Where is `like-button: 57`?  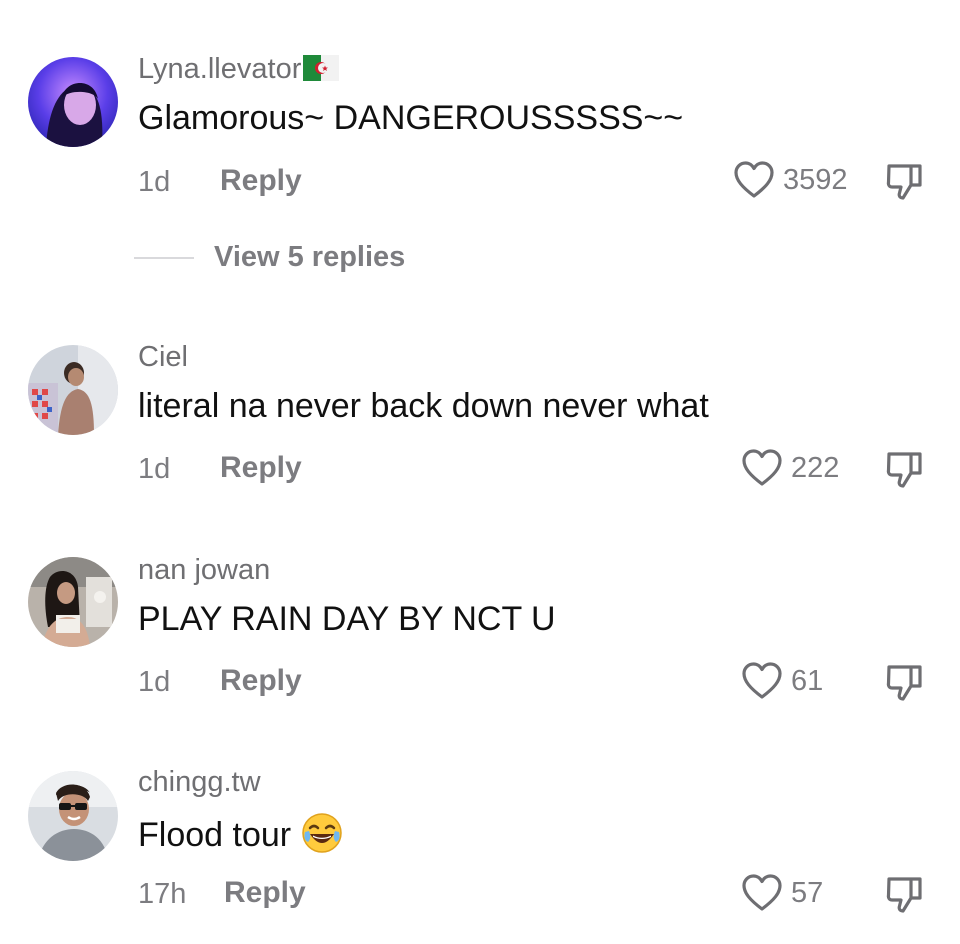
like-button: 57 is located at coordinates (782, 893).